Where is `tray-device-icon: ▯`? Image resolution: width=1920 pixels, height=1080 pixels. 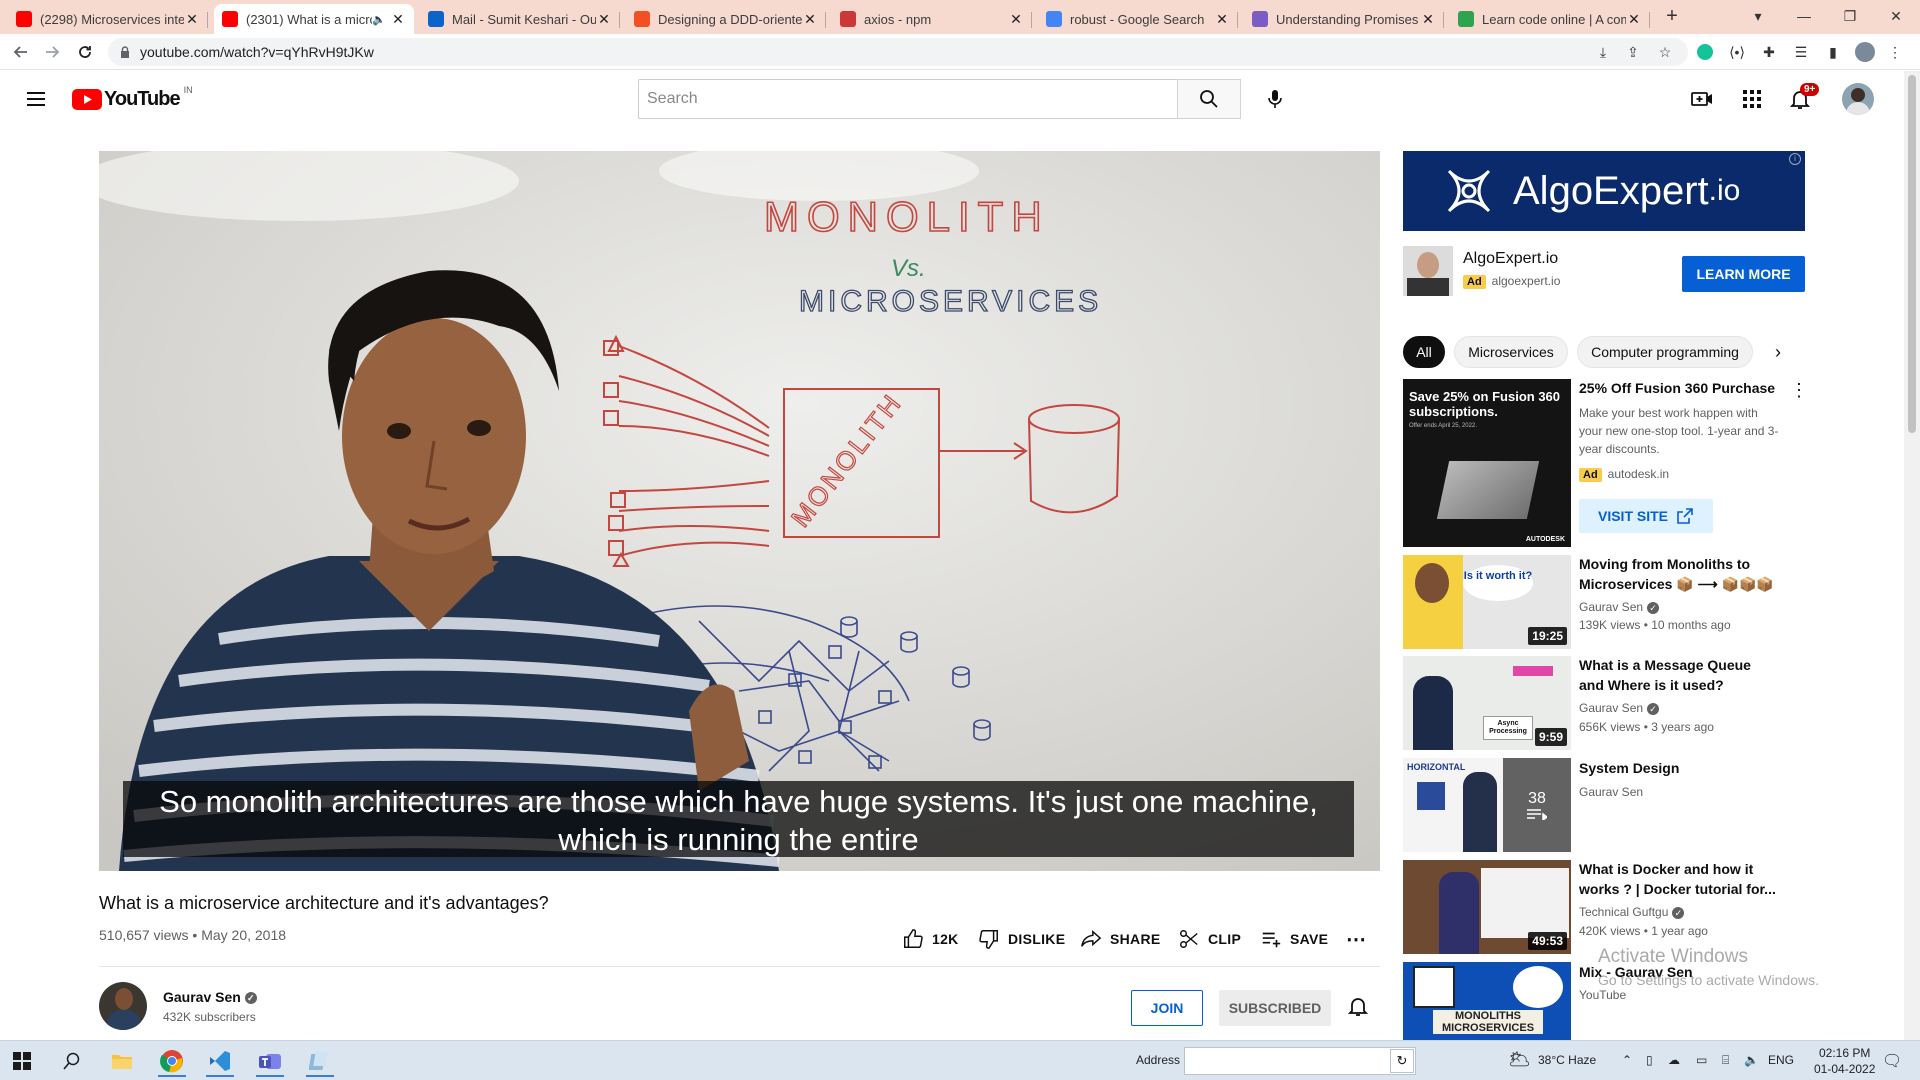 tray-device-icon: ▯ is located at coordinates (1649, 1060).